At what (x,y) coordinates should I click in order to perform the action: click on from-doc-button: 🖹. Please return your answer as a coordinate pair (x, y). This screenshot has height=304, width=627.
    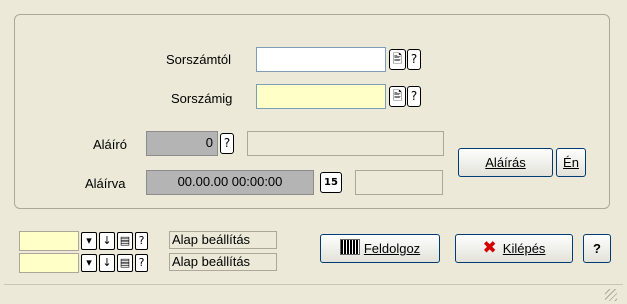
    Looking at the image, I should click on (397, 59).